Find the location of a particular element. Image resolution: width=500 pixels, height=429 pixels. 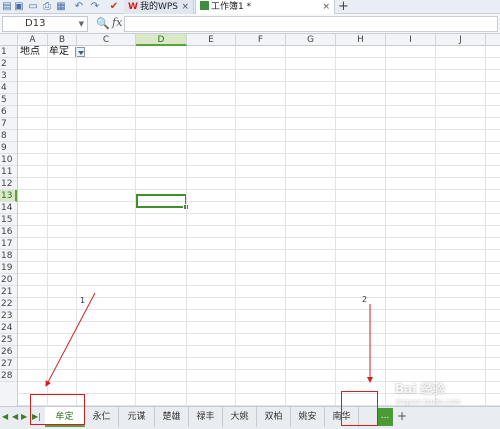

column-header-f: F is located at coordinates (261, 40).